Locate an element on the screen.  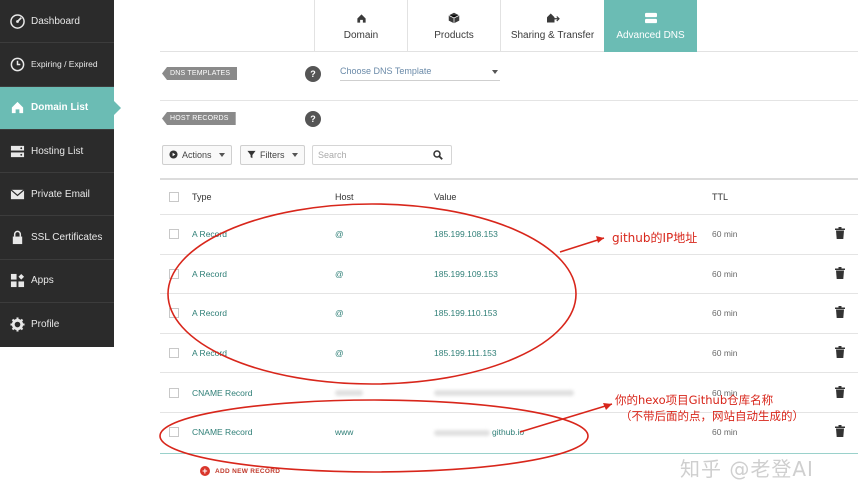
host-records-label: HOST RECORDS is located at coordinates (199, 118).